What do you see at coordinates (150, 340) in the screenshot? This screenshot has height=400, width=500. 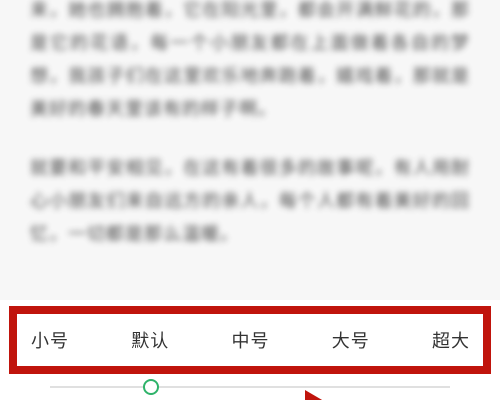 I see `font-size-option-default: 默认` at bounding box center [150, 340].